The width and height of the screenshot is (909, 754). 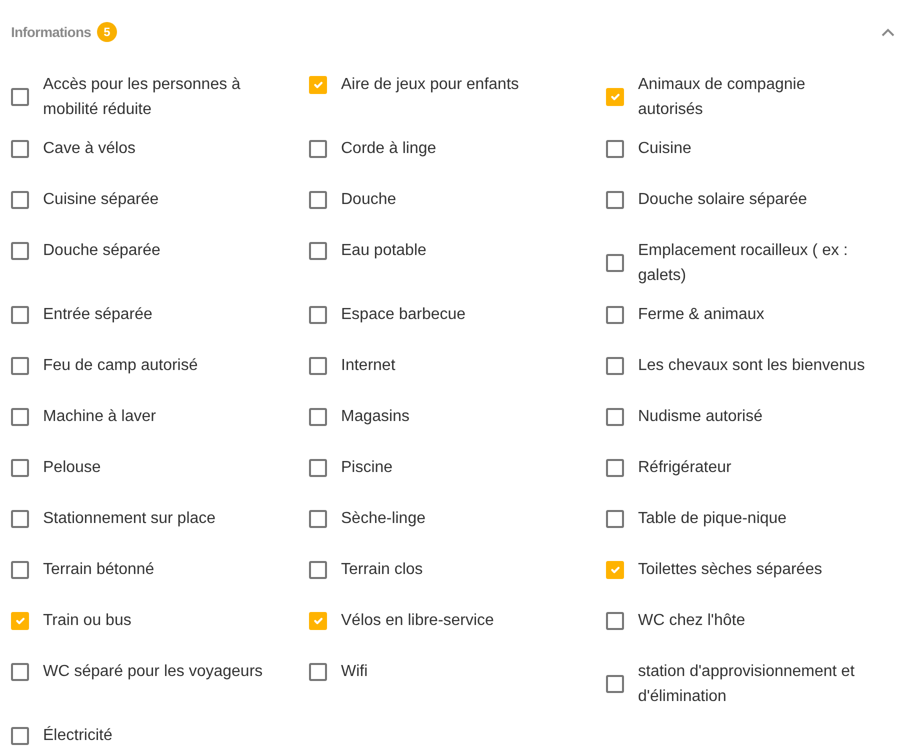 I want to click on checkbox-label: Piscine, so click(x=367, y=468).